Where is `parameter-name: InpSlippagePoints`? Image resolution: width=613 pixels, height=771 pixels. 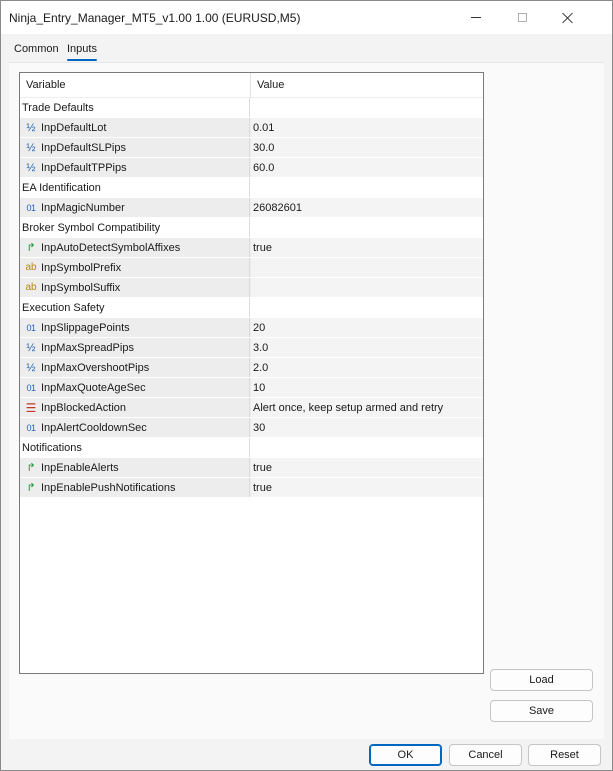
parameter-name: InpSlippagePoints is located at coordinates (85, 327).